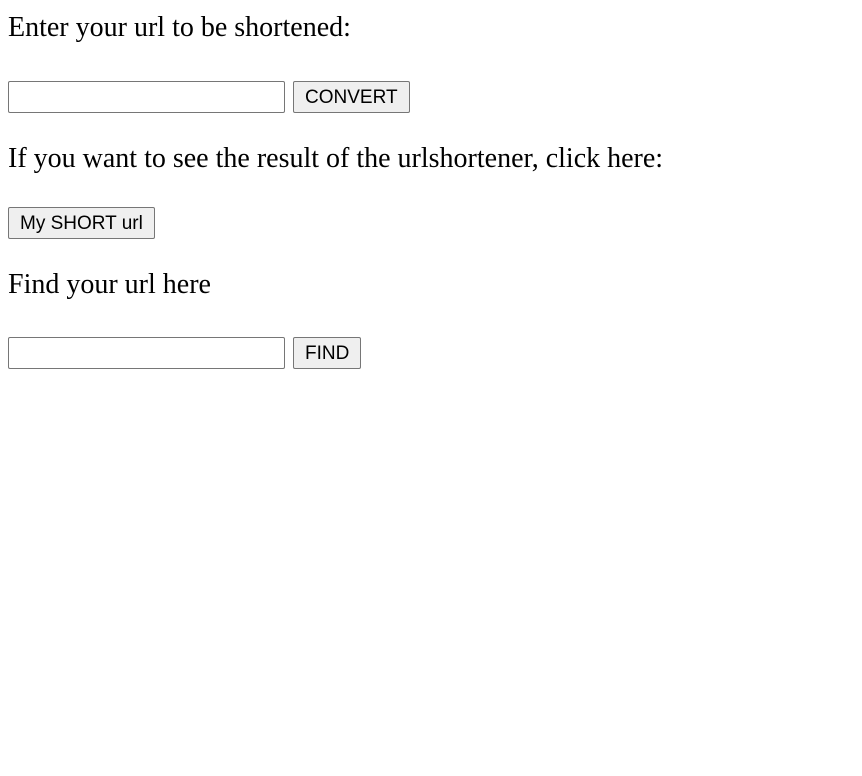 This screenshot has height=776, width=862. I want to click on long-url-input, so click(146, 97).